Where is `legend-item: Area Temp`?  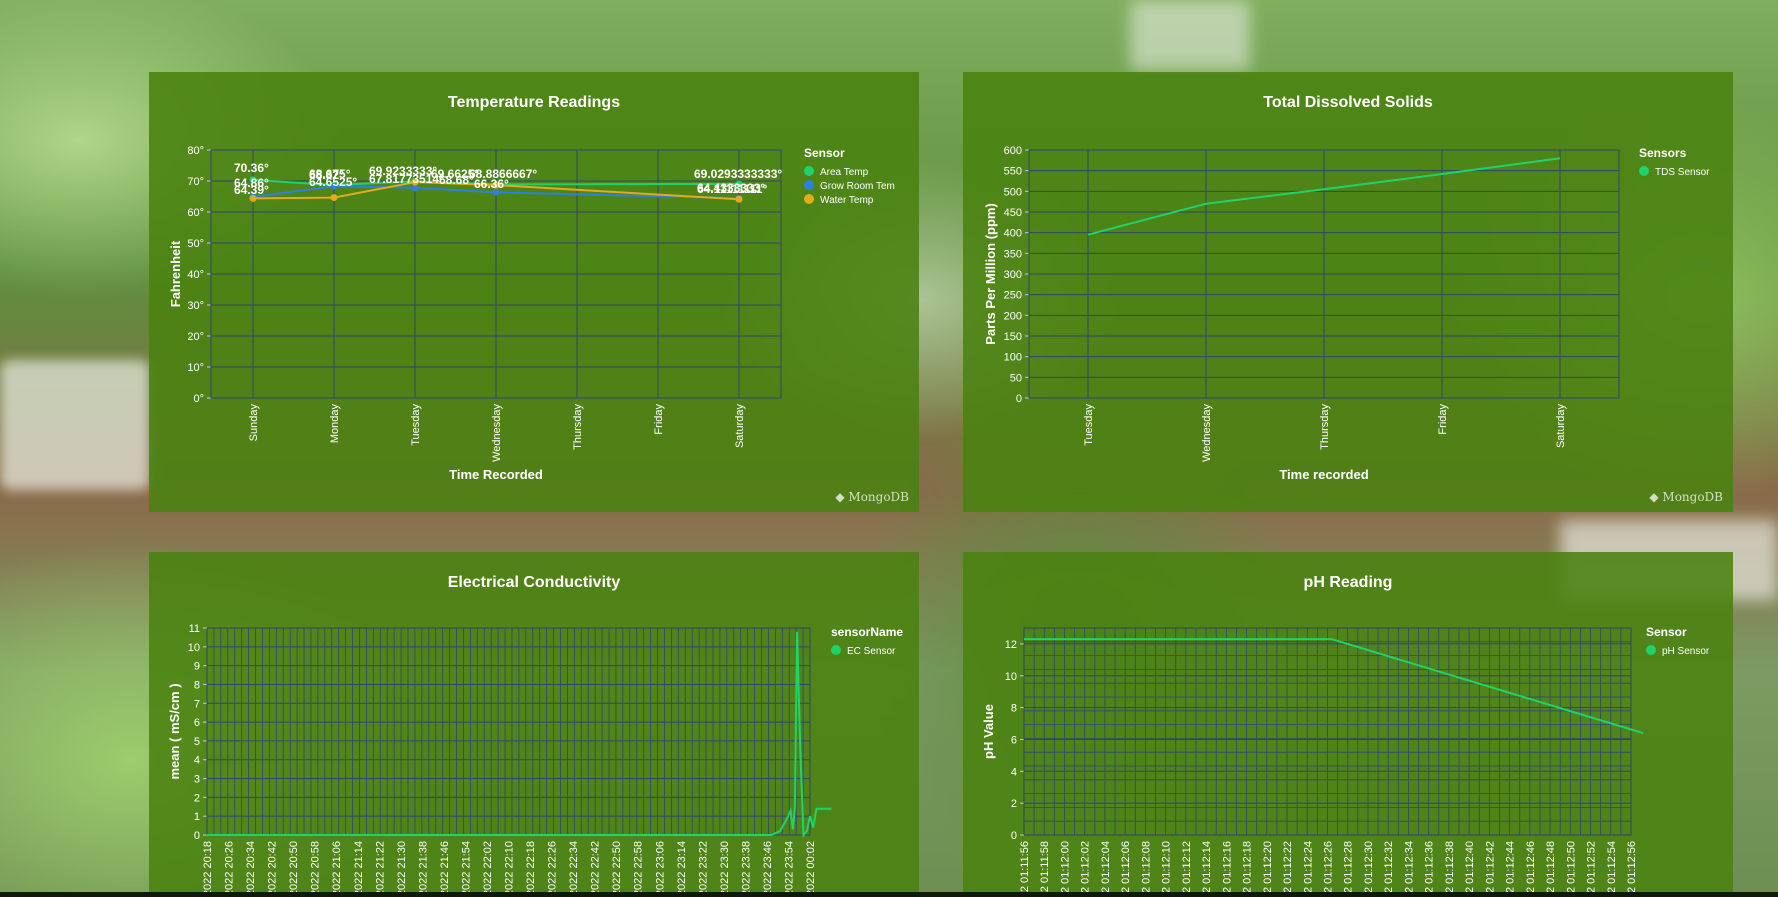 legend-item: Area Temp is located at coordinates (844, 172).